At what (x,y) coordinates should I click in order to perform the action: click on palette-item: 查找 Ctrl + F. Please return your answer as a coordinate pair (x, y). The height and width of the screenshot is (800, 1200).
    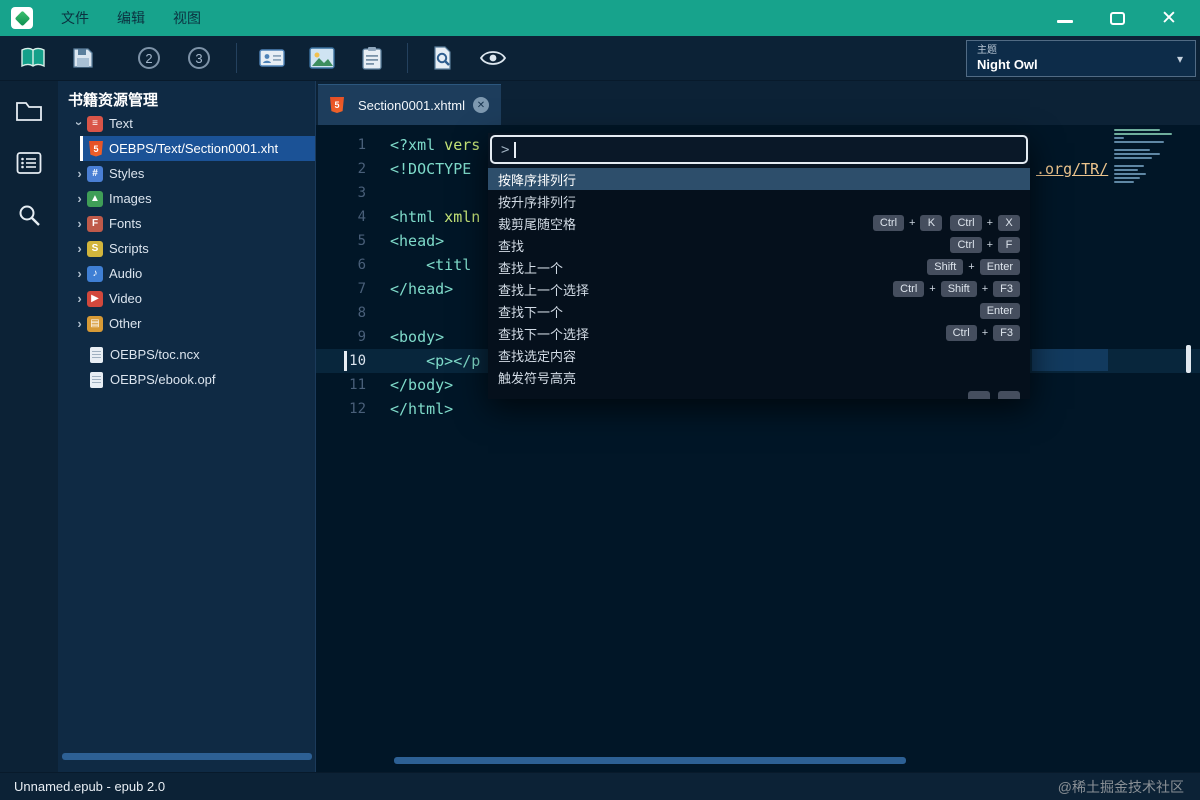
    Looking at the image, I should click on (759, 245).